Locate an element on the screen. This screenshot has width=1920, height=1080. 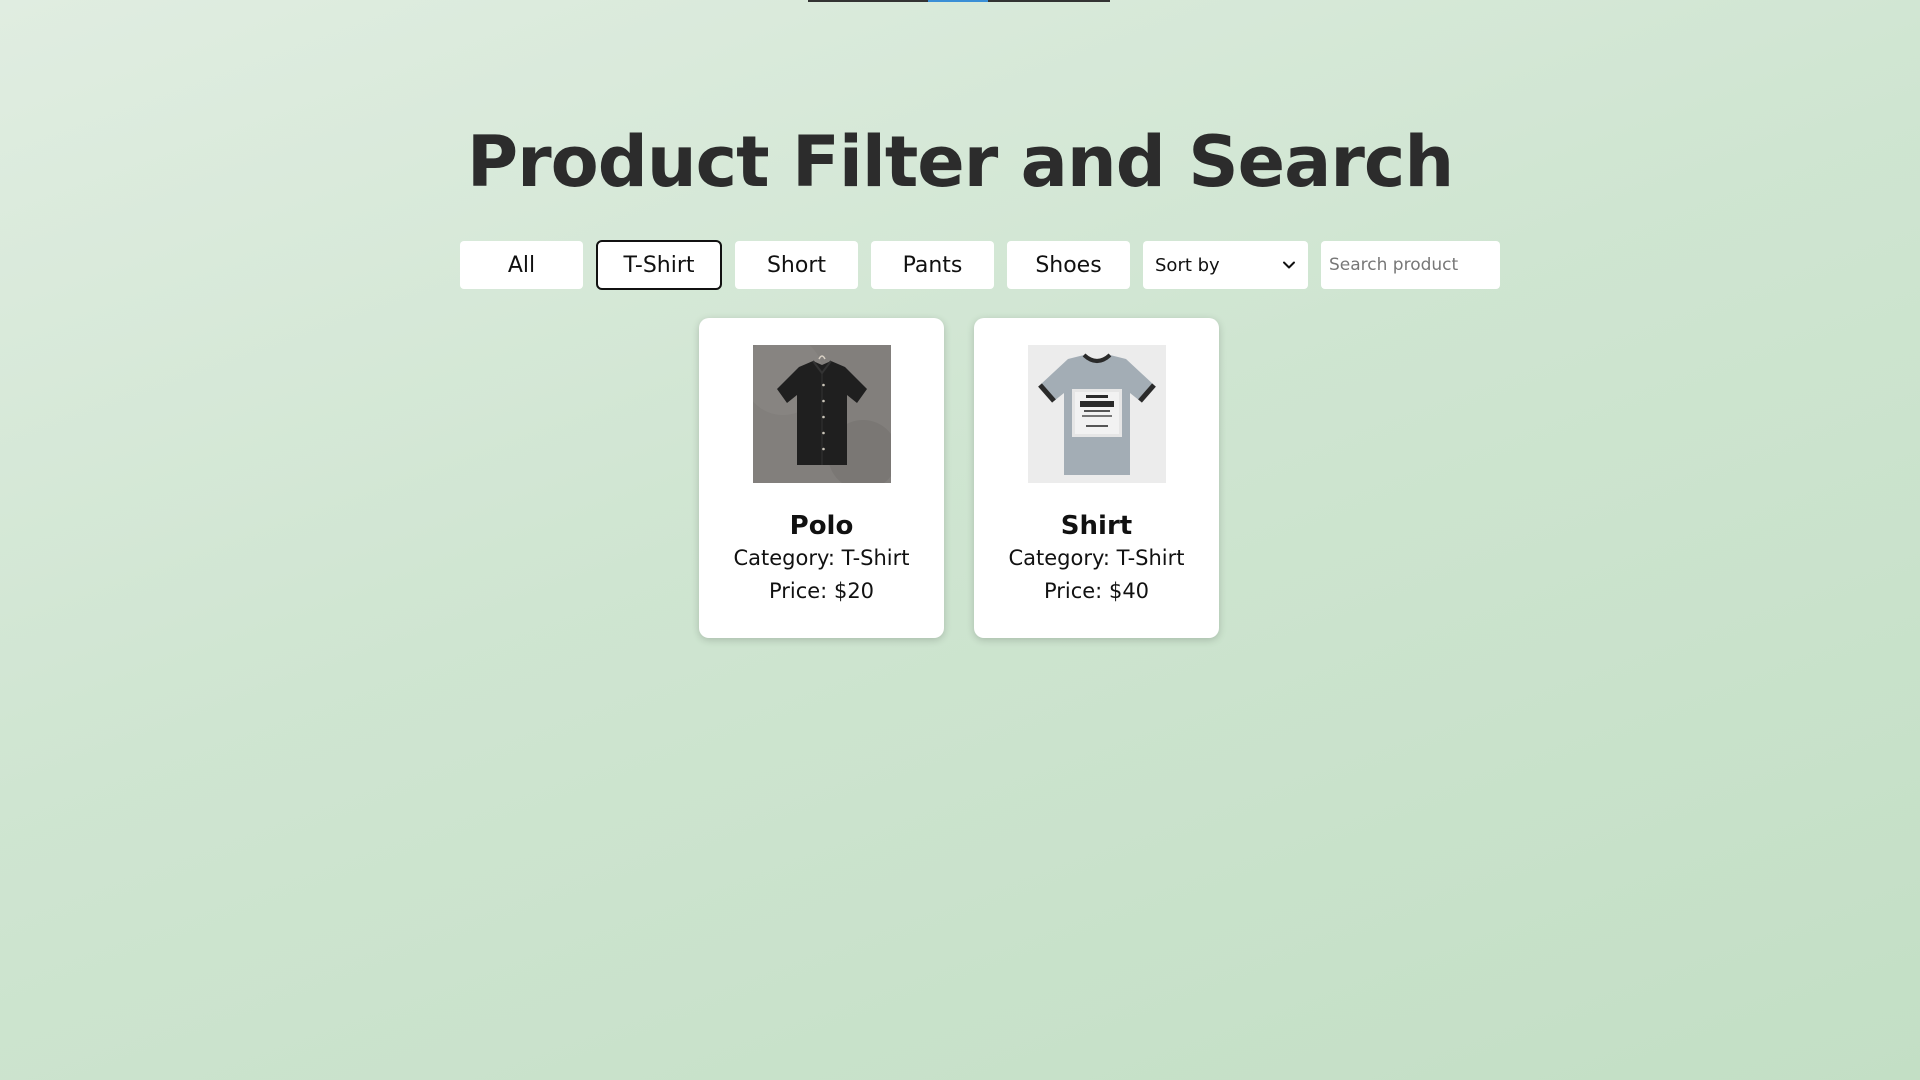
search-input is located at coordinates (1410, 265).